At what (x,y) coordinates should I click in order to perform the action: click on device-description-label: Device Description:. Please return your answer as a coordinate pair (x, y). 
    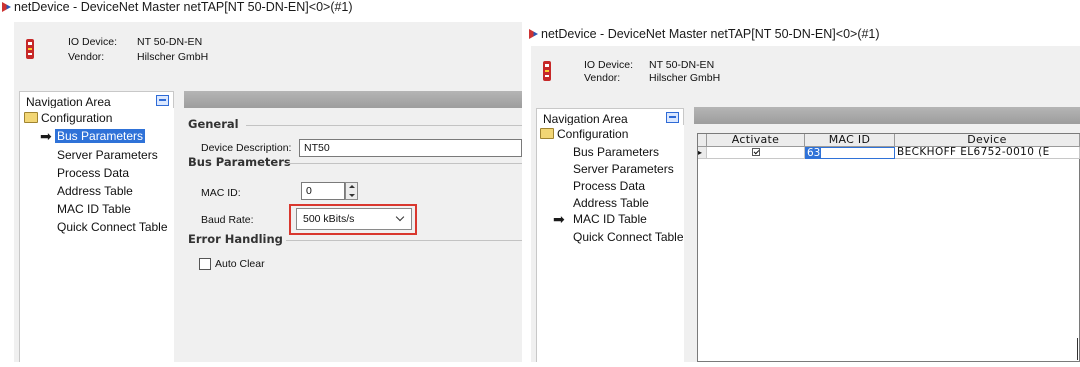
    Looking at the image, I should click on (246, 148).